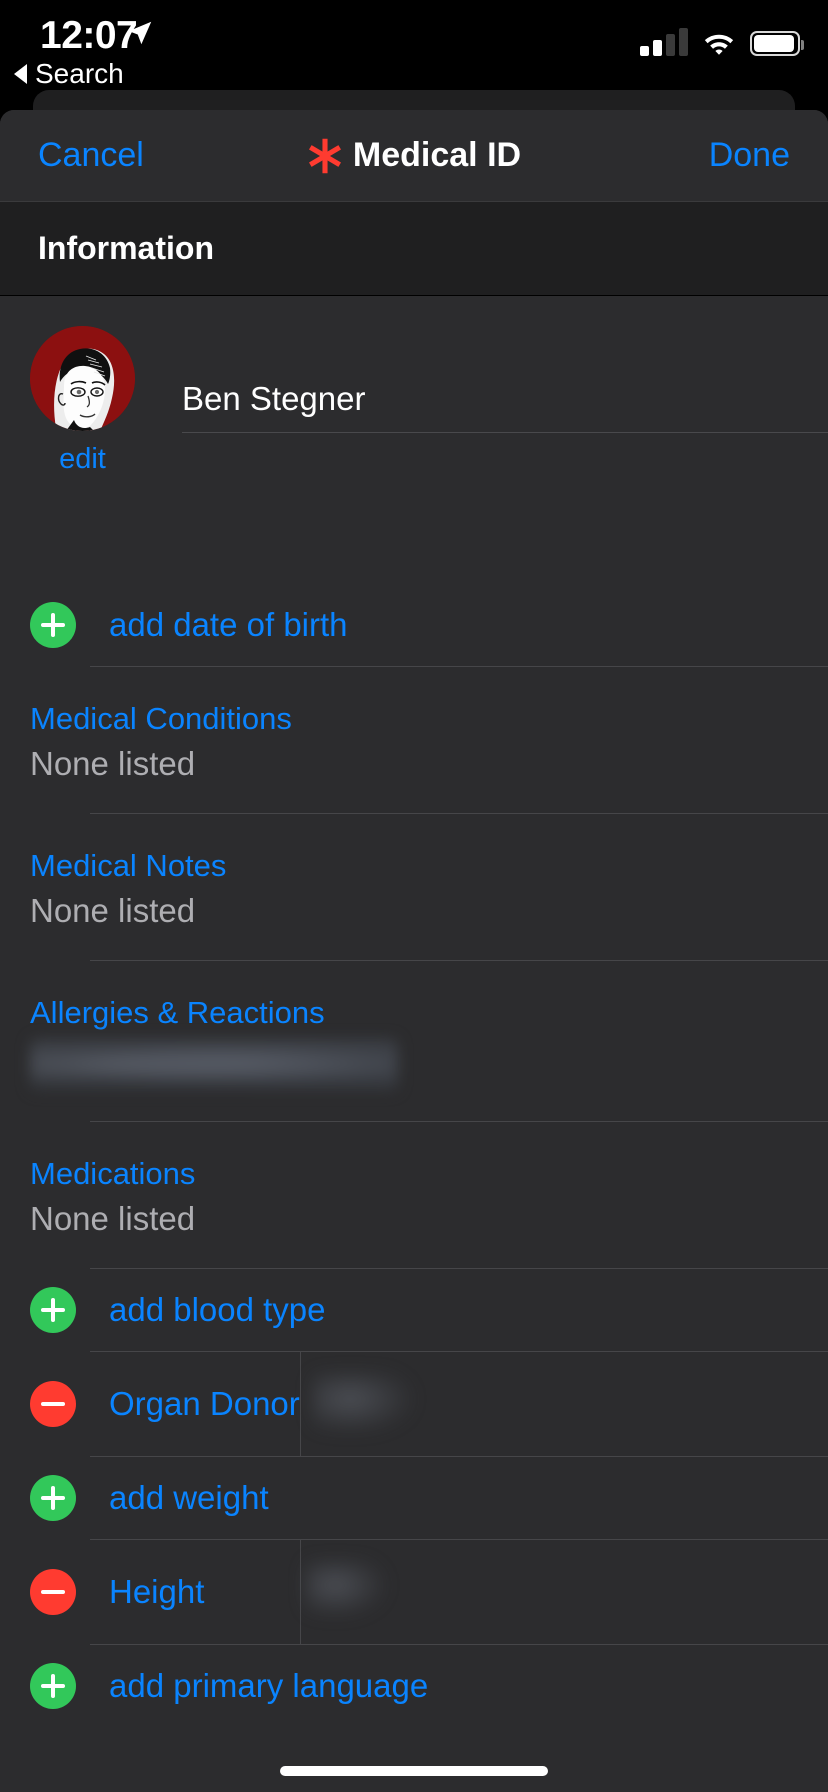 The image size is (828, 1792). Describe the element at coordinates (113, 1173) in the screenshot. I see `field-title: Medications` at that location.